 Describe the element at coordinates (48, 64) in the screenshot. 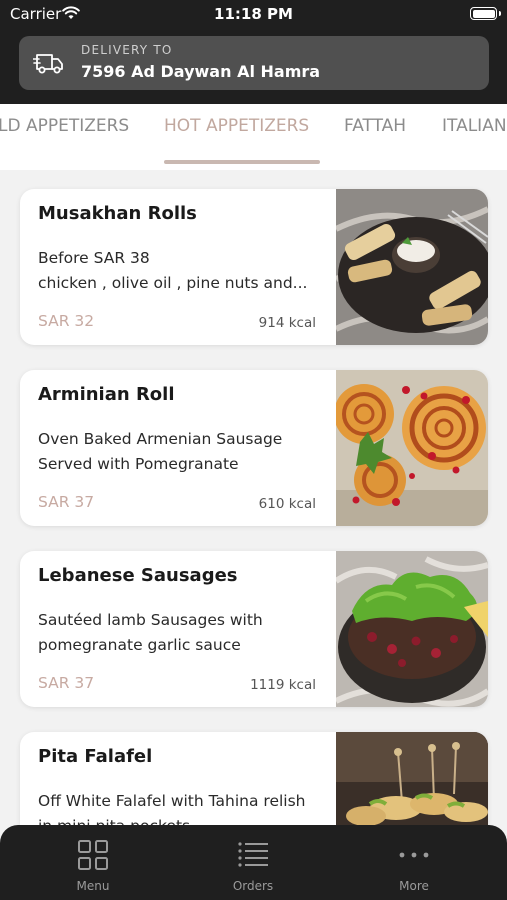

I see `truck-icon` at that location.